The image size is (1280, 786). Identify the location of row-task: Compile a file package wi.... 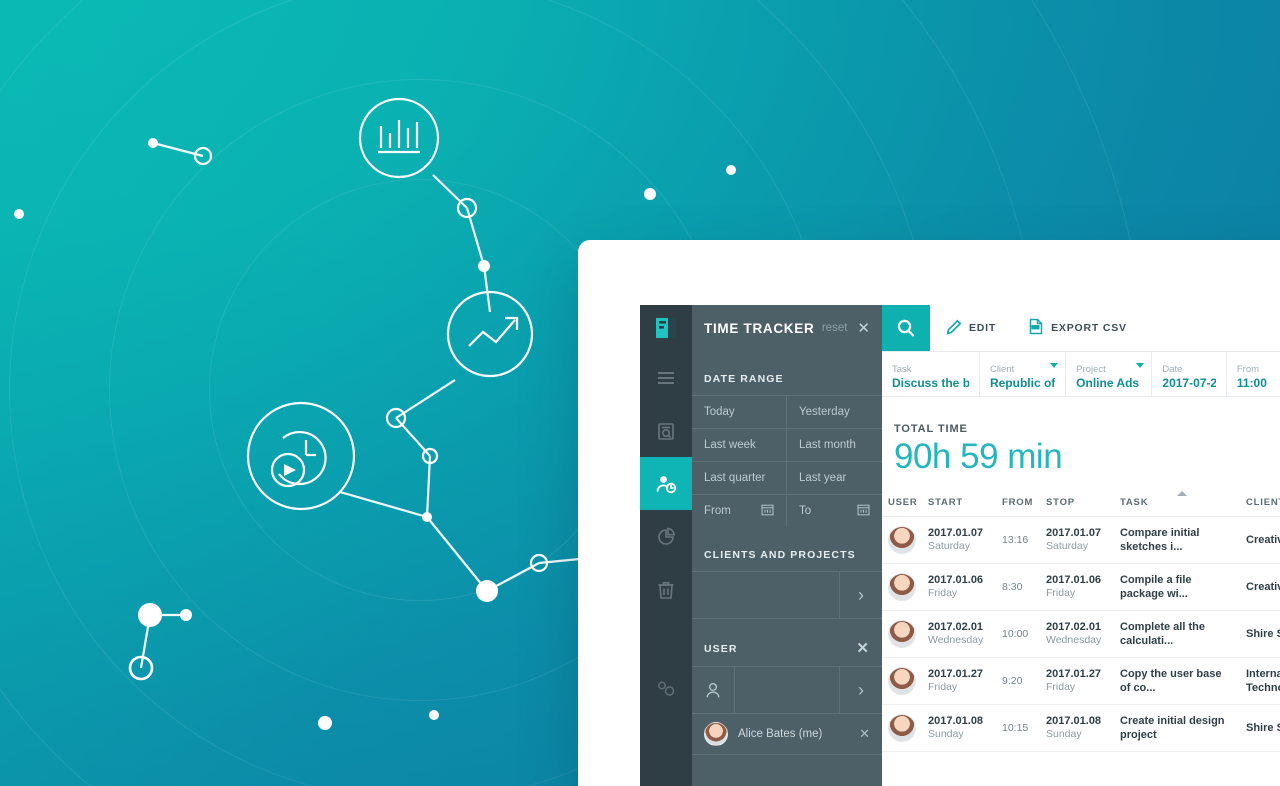
(1177, 587).